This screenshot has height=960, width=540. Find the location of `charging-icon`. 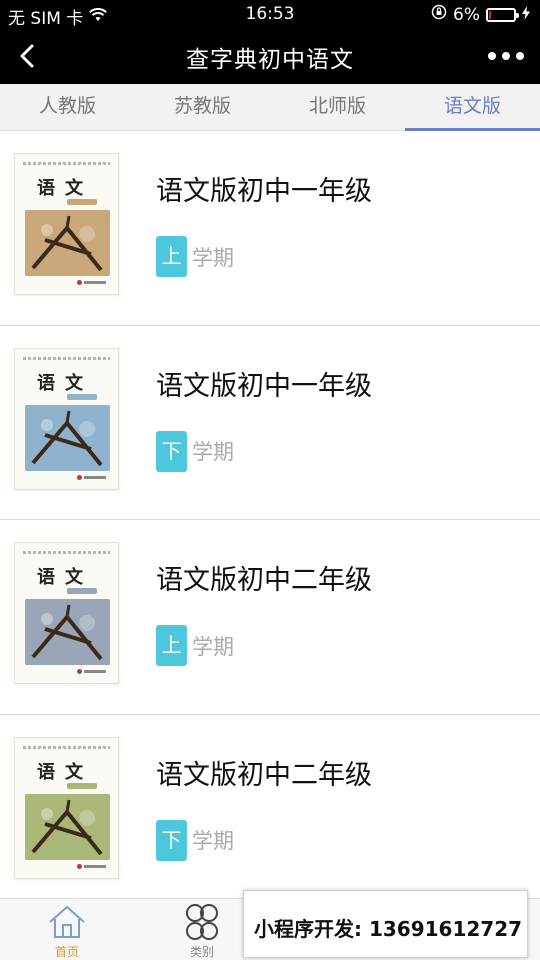

charging-icon is located at coordinates (526, 15).